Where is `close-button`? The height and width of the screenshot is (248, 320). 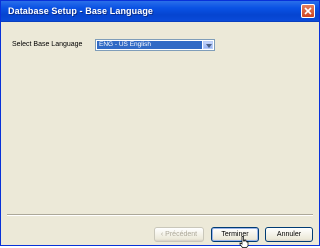 close-button is located at coordinates (308, 11).